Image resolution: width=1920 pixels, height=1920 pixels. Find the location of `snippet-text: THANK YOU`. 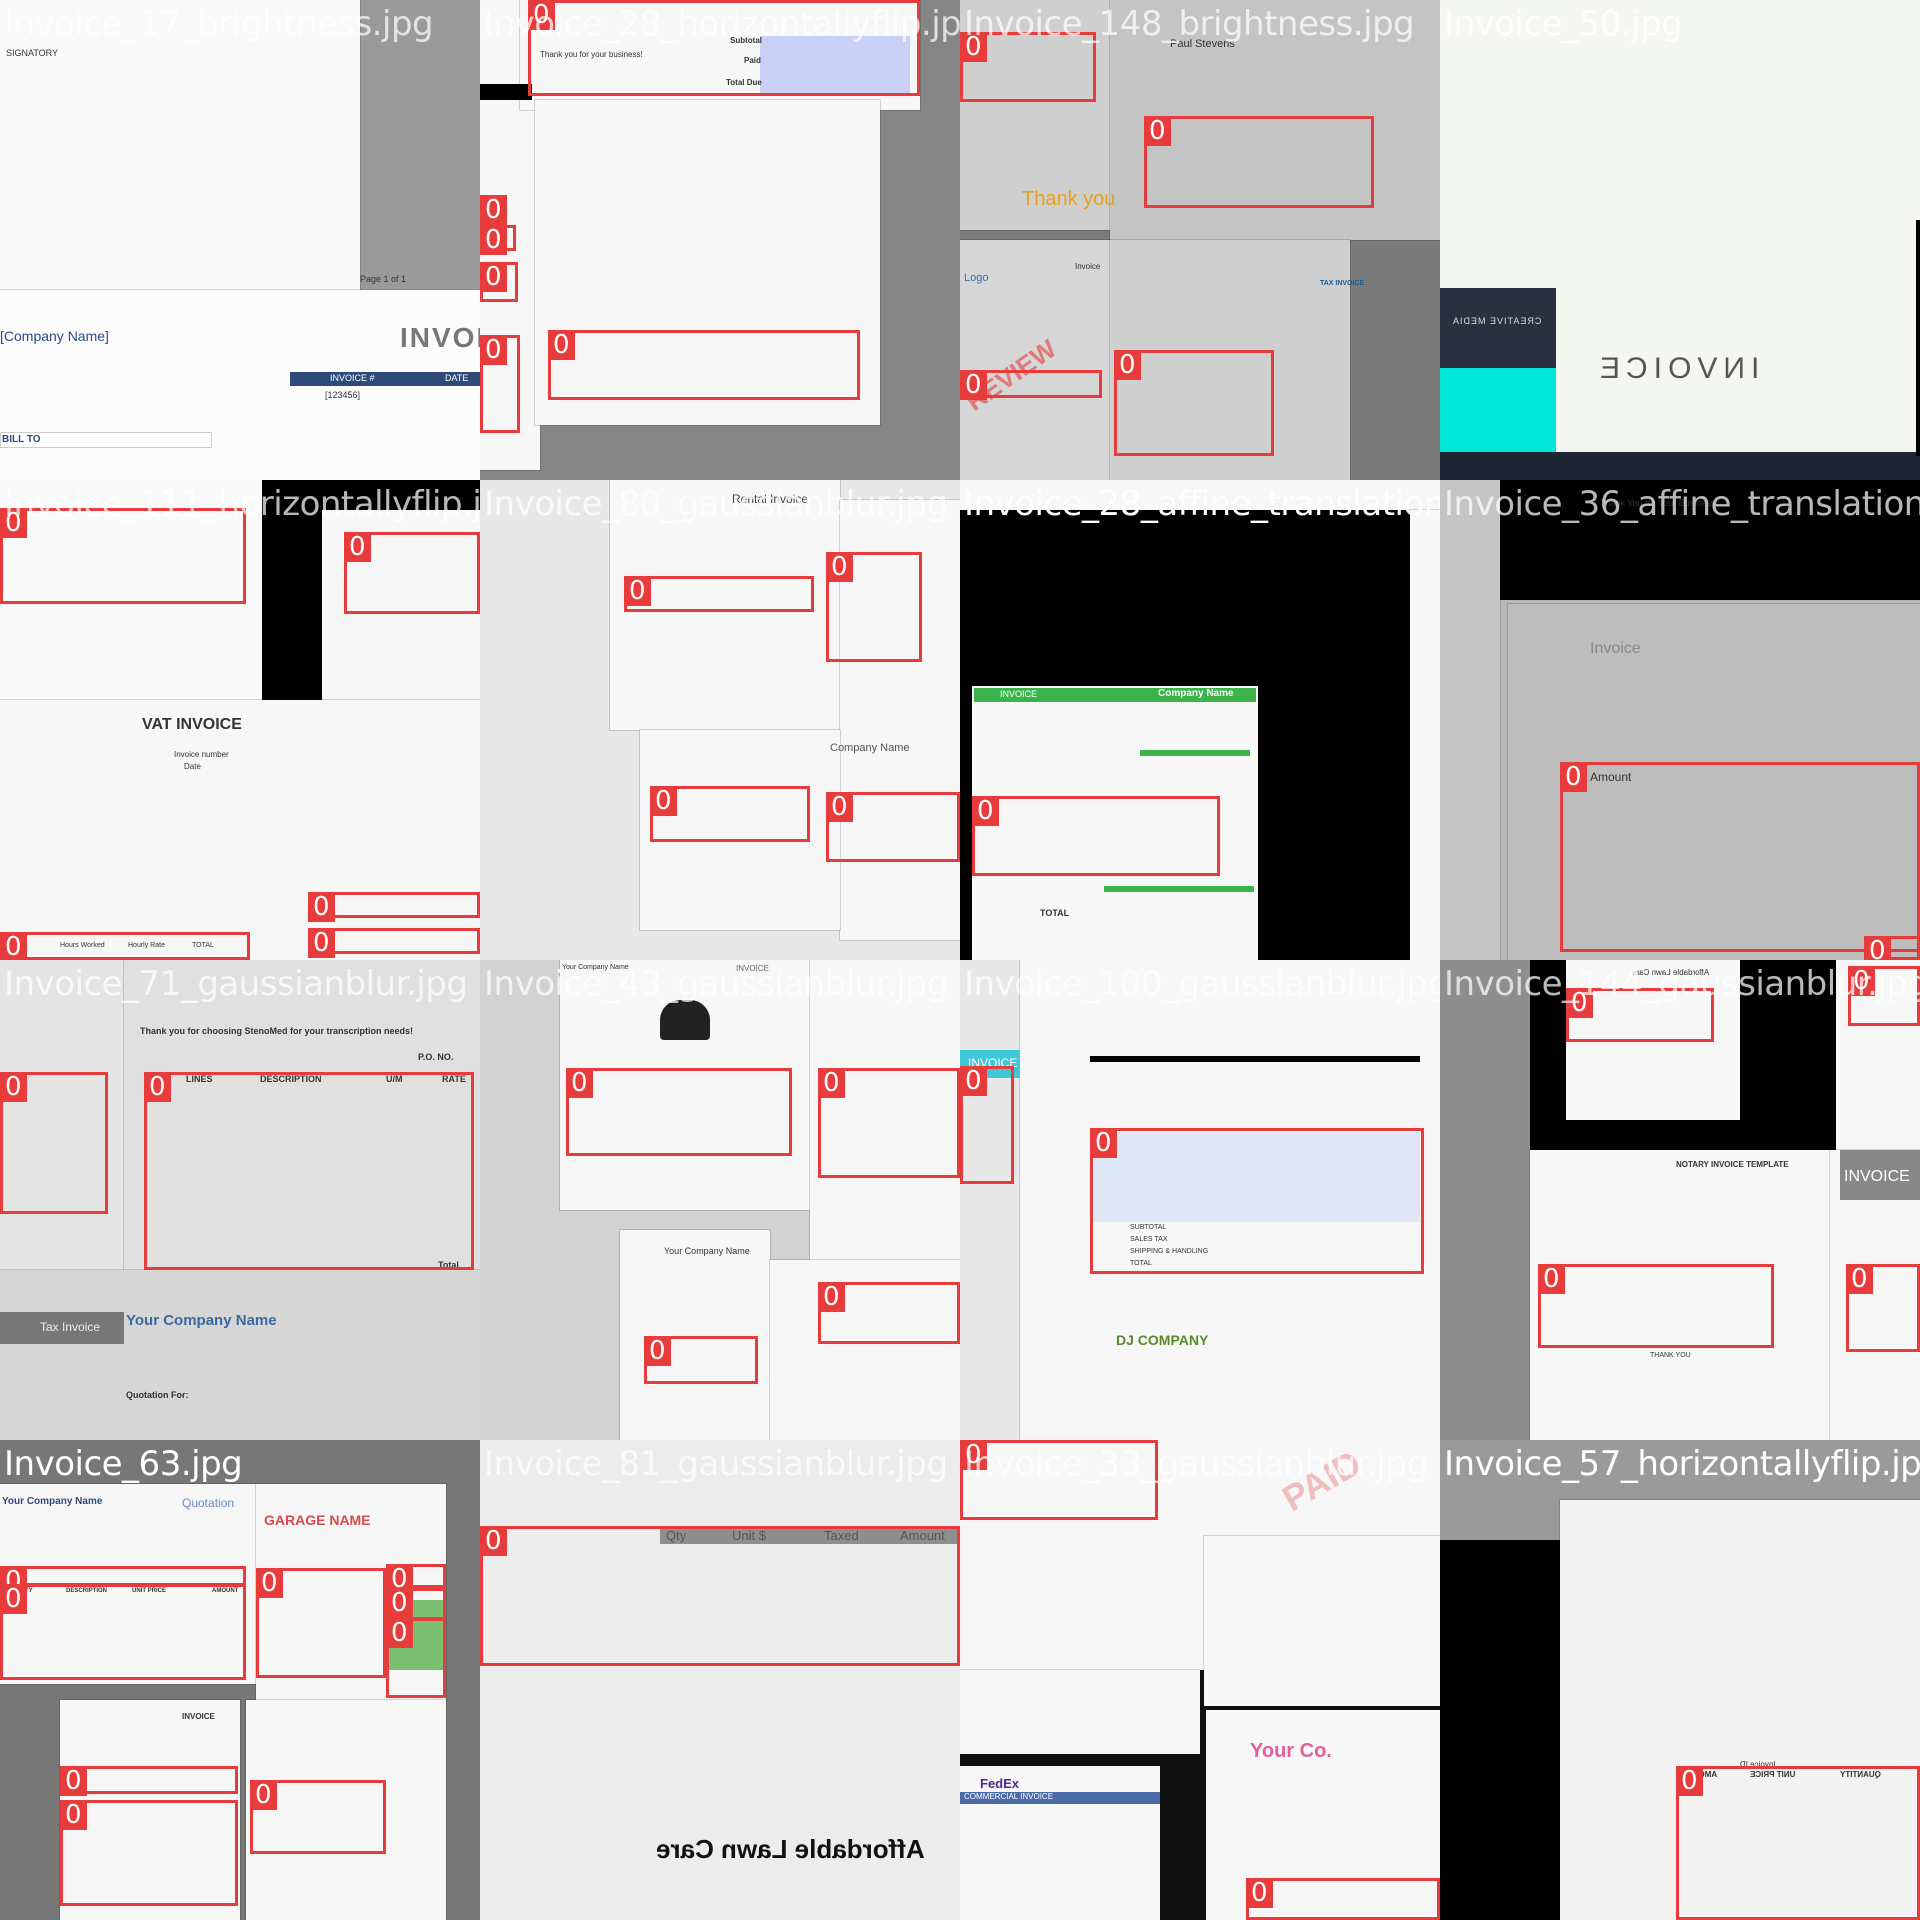

snippet-text: THANK YOU is located at coordinates (1670, 1355).